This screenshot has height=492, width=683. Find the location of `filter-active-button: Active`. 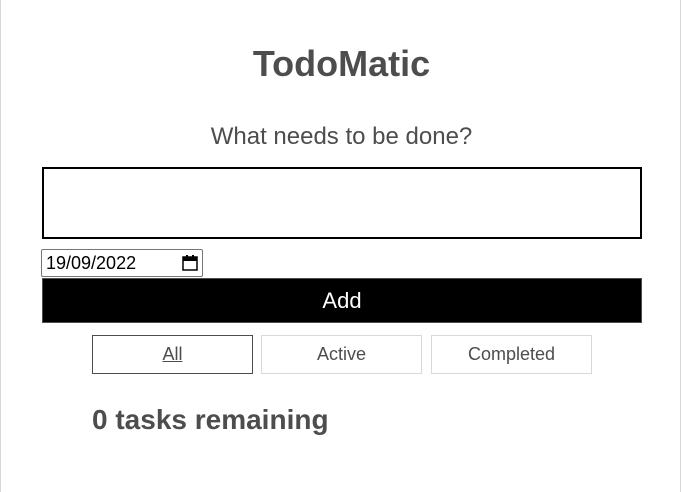

filter-active-button: Active is located at coordinates (341, 354).